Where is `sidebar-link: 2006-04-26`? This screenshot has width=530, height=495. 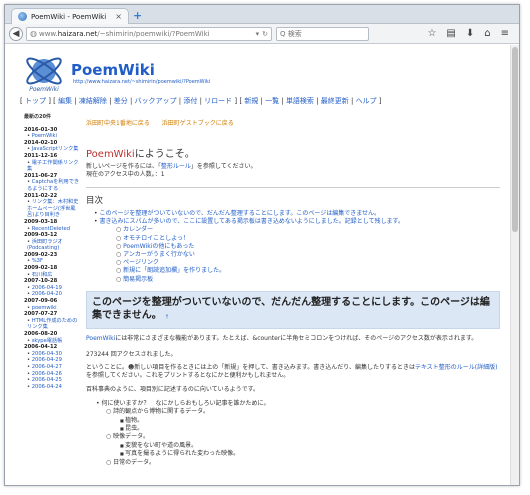 sidebar-link: 2006-04-26 is located at coordinates (47, 374).